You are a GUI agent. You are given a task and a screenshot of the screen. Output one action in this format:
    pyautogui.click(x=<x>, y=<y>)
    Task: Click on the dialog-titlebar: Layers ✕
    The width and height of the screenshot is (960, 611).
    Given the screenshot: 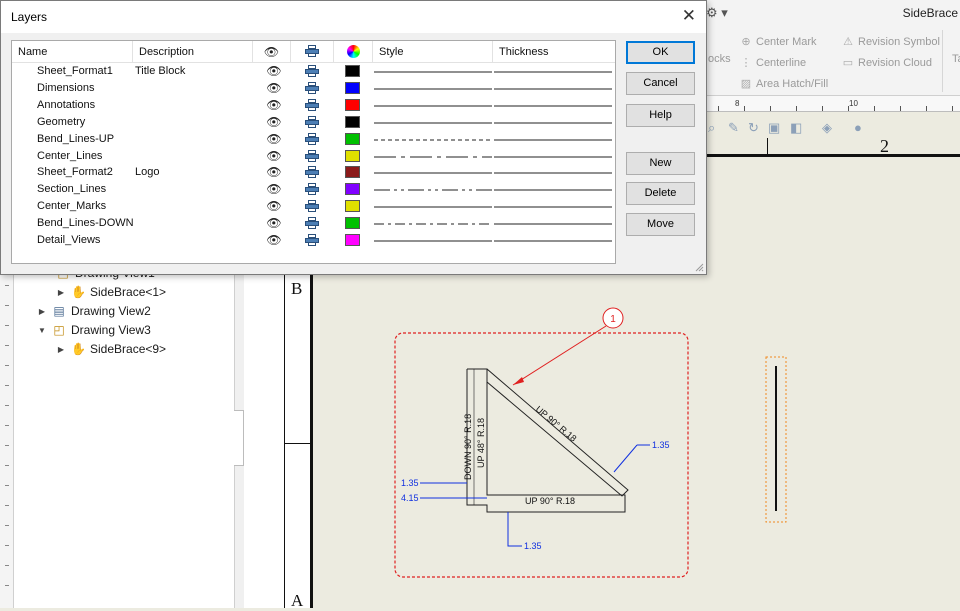 What is the action you would take?
    pyautogui.click(x=353, y=17)
    